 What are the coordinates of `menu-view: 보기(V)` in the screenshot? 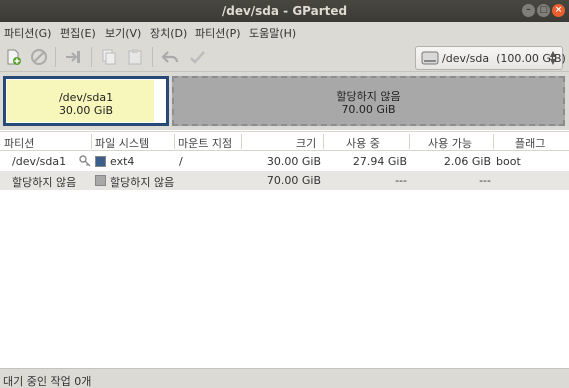 It's located at (123, 33).